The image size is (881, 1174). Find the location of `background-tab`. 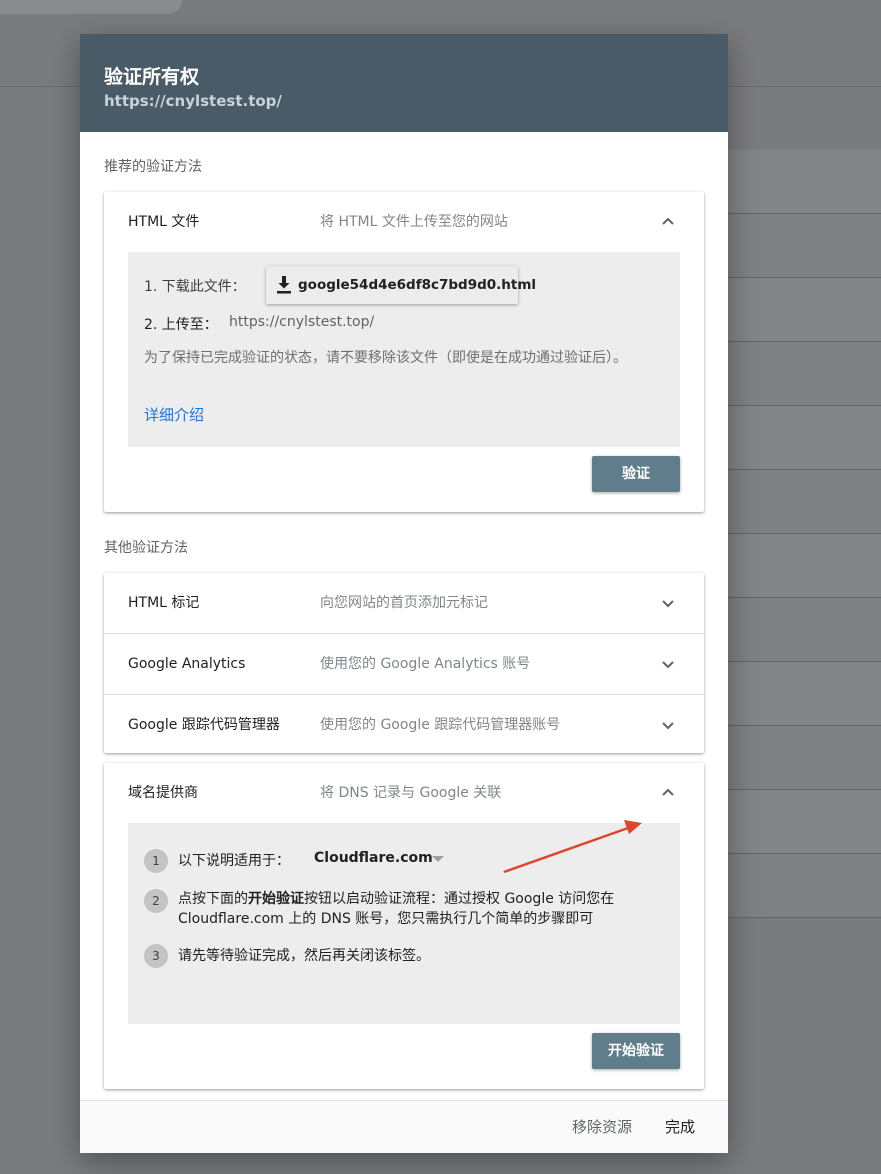

background-tab is located at coordinates (91, 7).